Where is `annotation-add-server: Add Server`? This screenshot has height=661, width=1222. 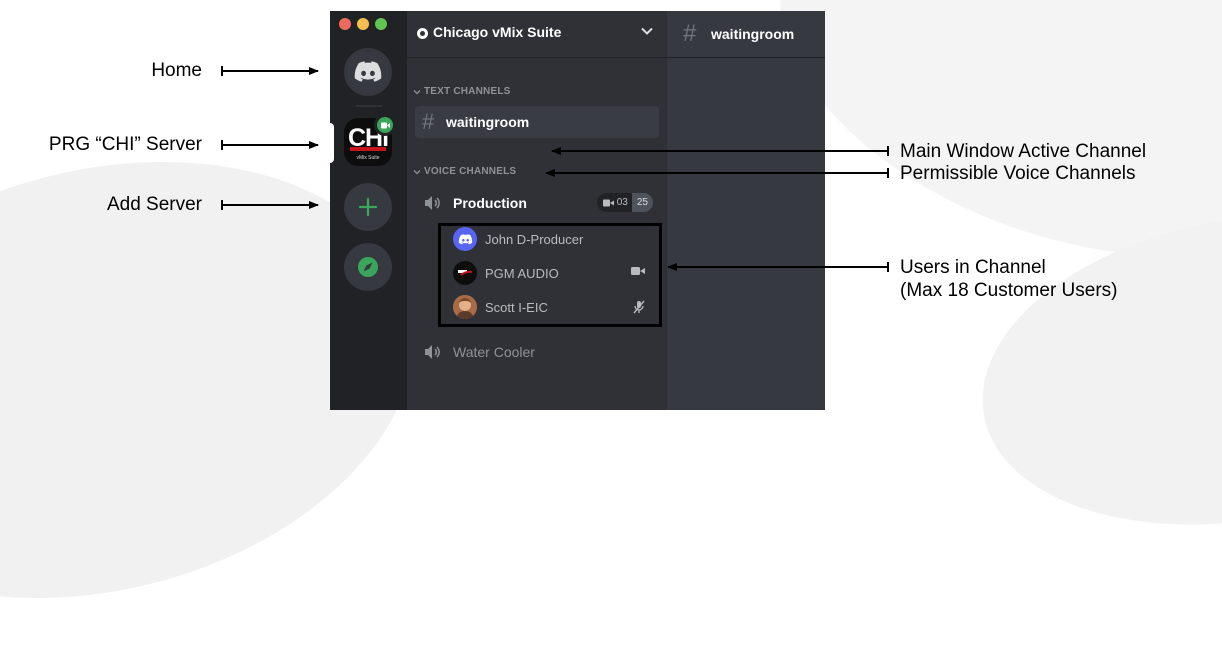
annotation-add-server: Add Server is located at coordinates (154, 204).